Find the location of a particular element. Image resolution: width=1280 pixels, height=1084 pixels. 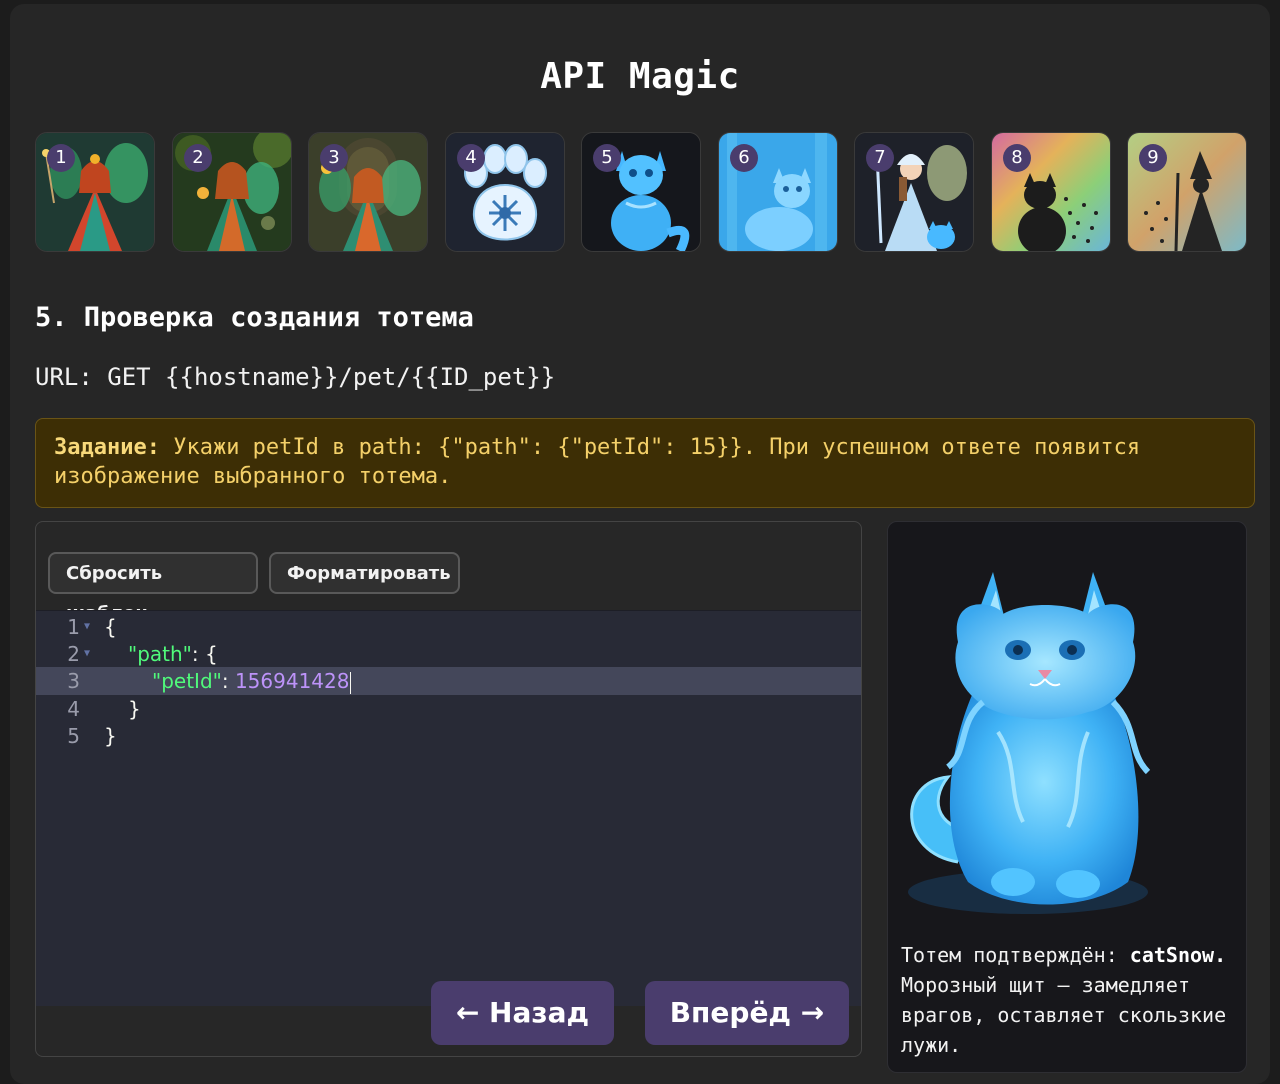

thumbnail-number: 3 is located at coordinates (334, 158).